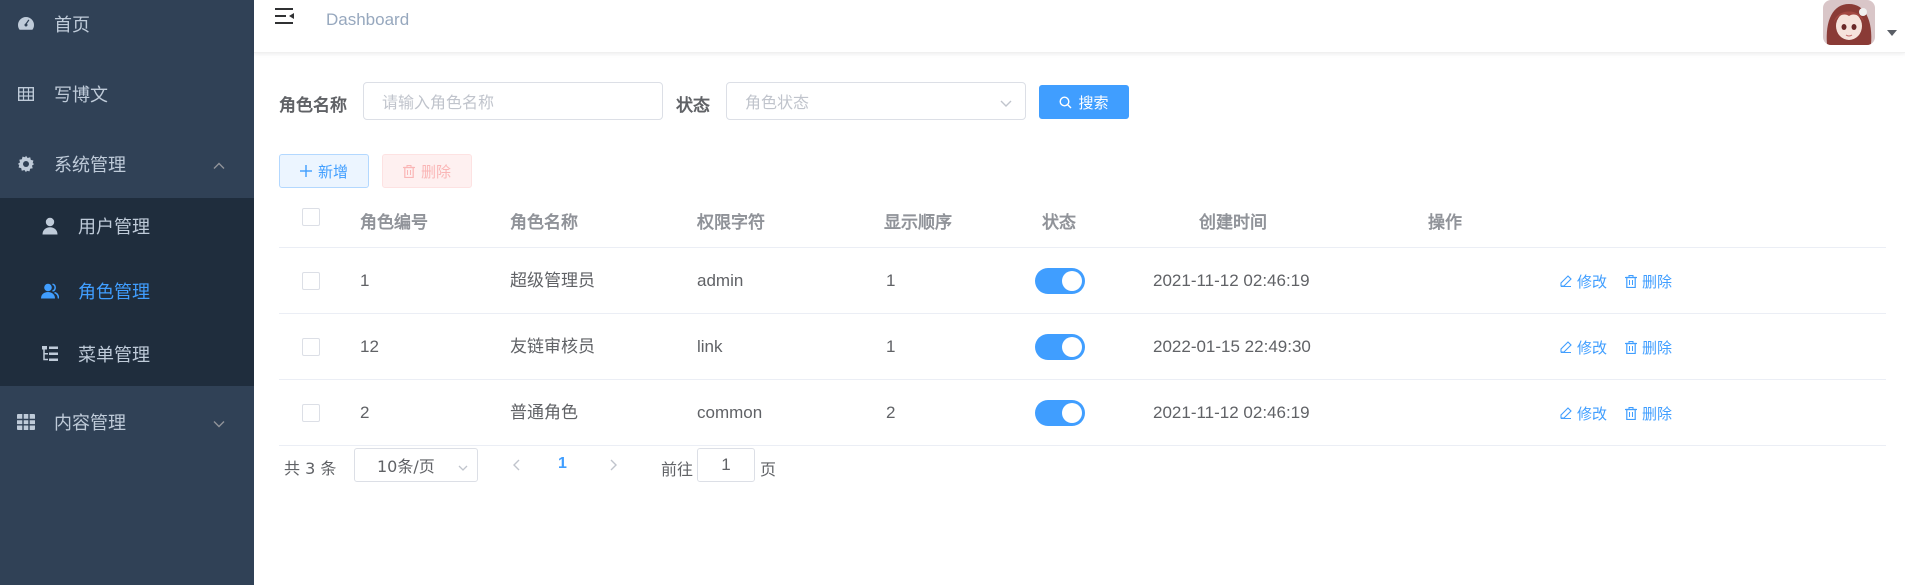  Describe the element at coordinates (1849, 22) in the screenshot. I see `avatar` at that location.